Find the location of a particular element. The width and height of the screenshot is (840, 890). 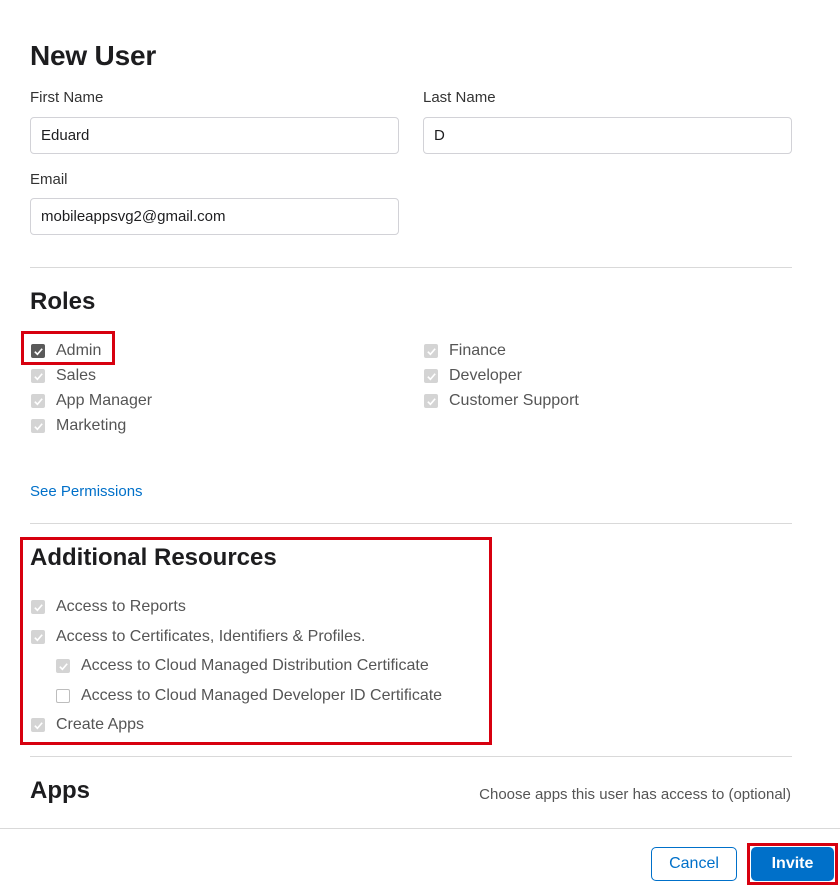

last-name-input is located at coordinates (607, 135).